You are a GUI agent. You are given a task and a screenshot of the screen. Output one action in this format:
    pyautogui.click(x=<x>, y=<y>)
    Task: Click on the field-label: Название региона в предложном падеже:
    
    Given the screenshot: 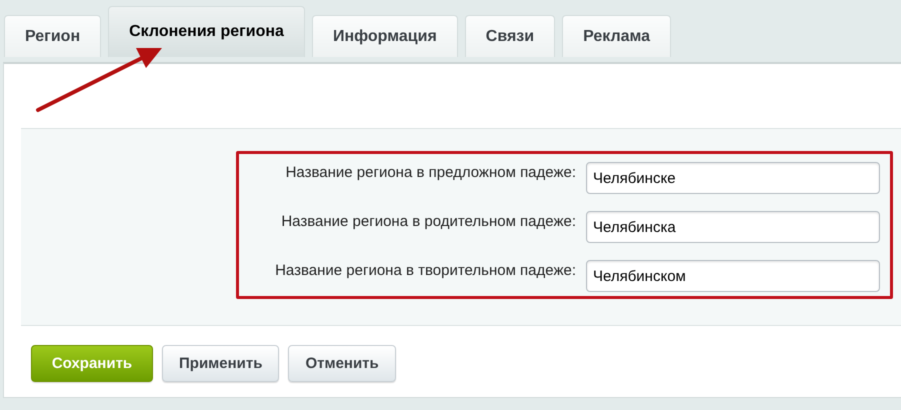 What is the action you would take?
    pyautogui.click(x=431, y=172)
    